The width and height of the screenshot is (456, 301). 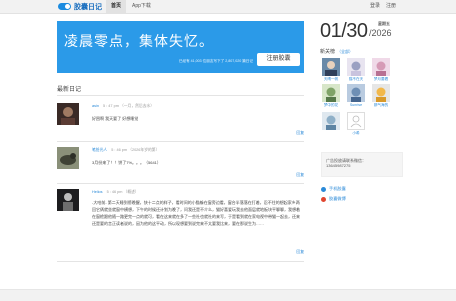 What do you see at coordinates (356, 105) in the screenshot?
I see `user-name: Sunrise` at bounding box center [356, 105].